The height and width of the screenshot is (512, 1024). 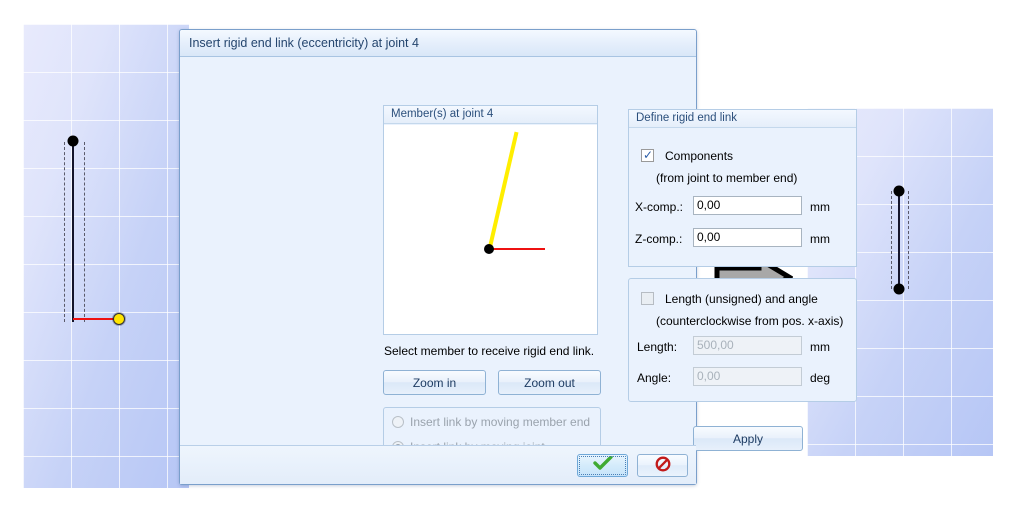 I want to click on model-canvas-before, so click(x=106, y=256).